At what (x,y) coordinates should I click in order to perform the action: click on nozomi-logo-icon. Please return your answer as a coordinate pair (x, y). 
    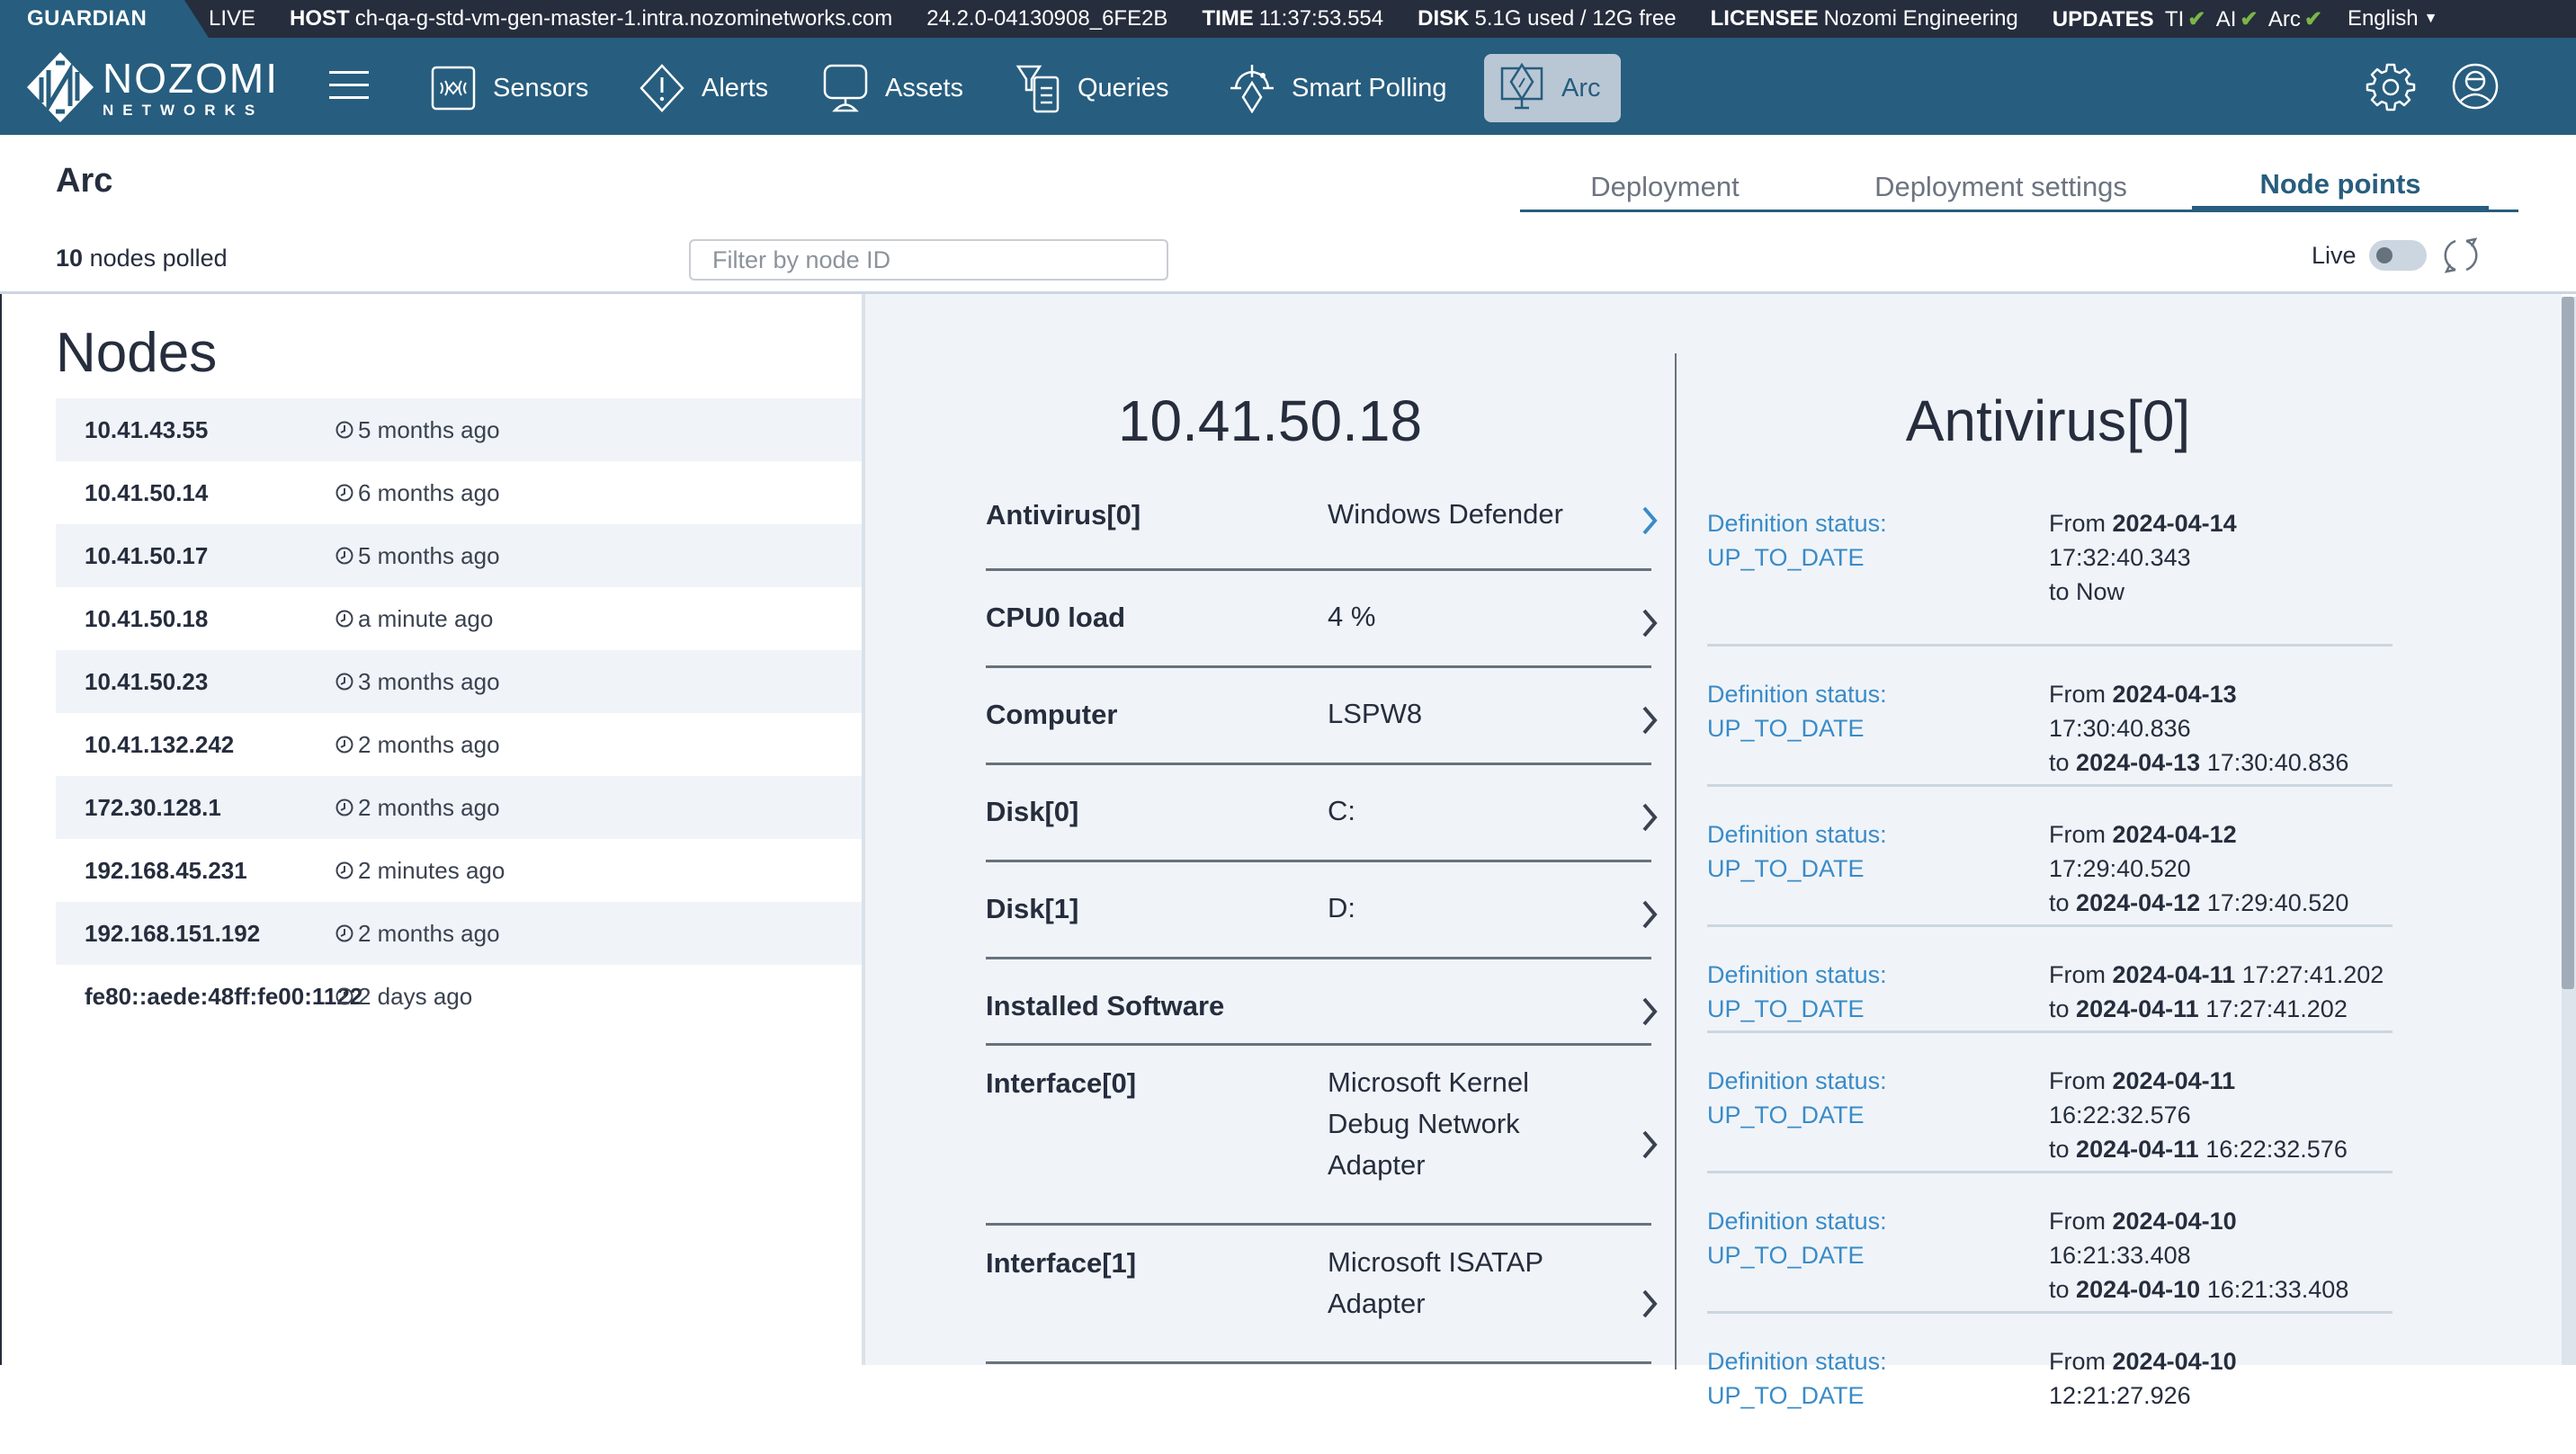
    Looking at the image, I should click on (60, 87).